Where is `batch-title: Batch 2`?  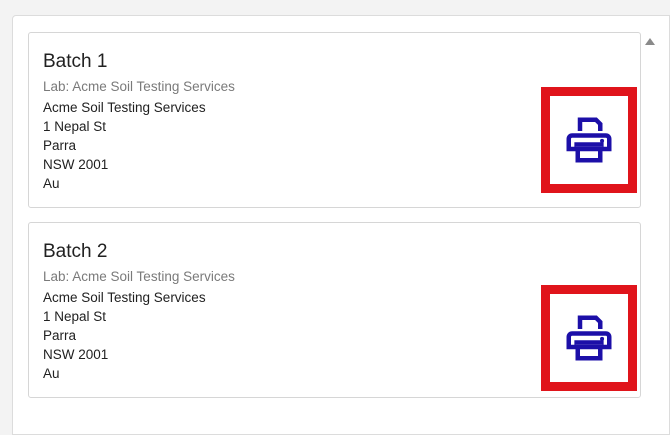
batch-title: Batch 2 is located at coordinates (75, 251).